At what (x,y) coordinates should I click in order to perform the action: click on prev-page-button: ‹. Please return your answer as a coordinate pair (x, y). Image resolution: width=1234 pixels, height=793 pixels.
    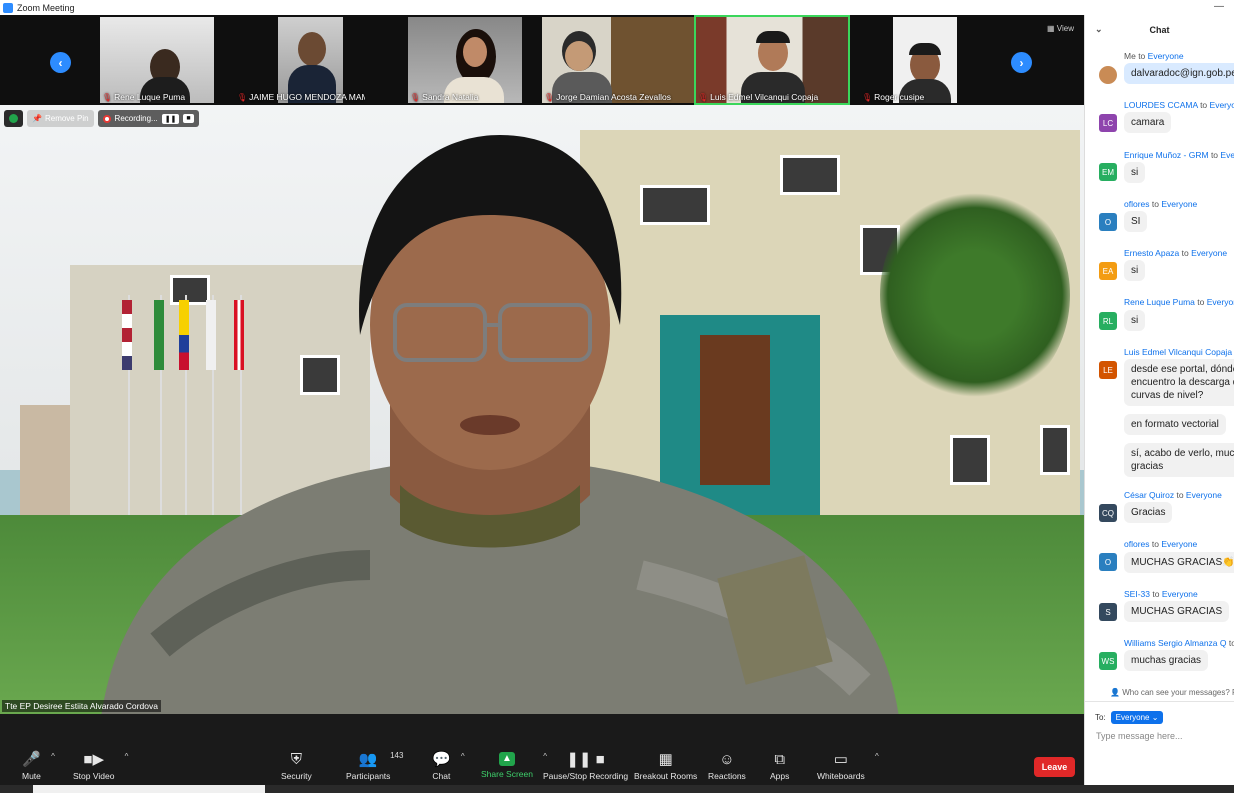
    Looking at the image, I should click on (60, 62).